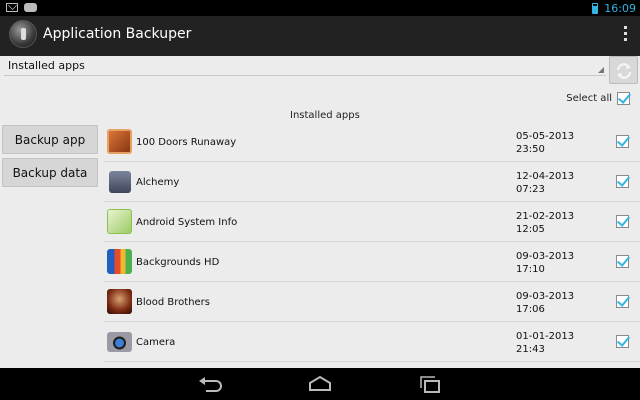 This screenshot has height=400, width=640. What do you see at coordinates (545, 303) in the screenshot?
I see `app-date: 09-03-2013 17:06` at bounding box center [545, 303].